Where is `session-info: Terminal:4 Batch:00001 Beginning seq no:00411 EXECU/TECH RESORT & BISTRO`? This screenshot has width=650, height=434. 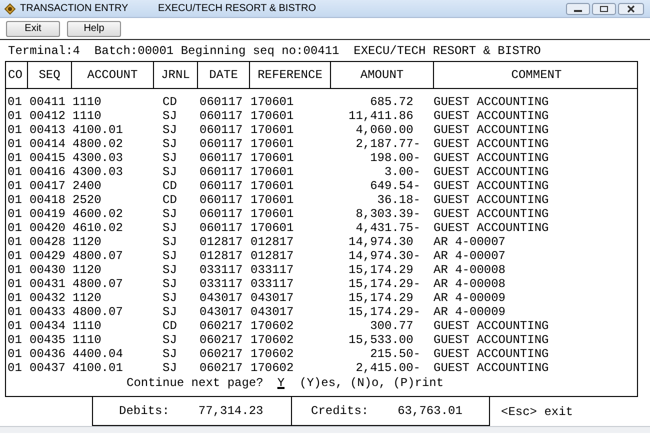 session-info: Terminal:4 Batch:00001 Beginning seq no:00411 EXECU/TECH RESORT & BISTRO is located at coordinates (274, 51).